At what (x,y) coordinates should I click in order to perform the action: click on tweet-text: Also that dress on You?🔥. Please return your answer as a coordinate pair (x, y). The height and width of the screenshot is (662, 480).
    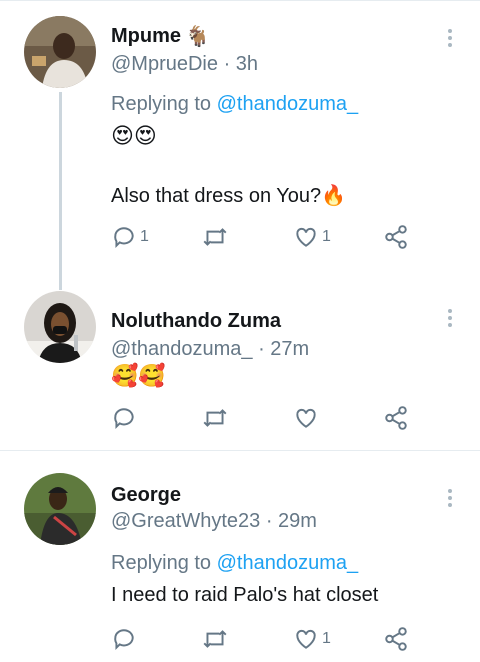
    Looking at the image, I should click on (228, 195).